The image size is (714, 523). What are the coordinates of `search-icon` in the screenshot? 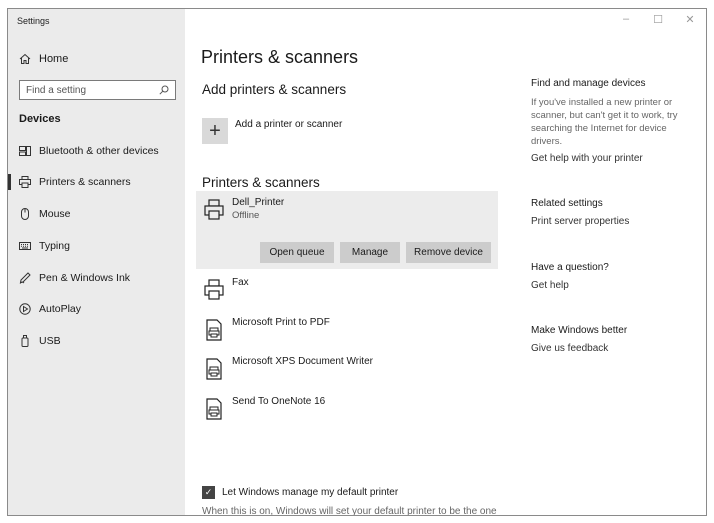 It's located at (164, 90).